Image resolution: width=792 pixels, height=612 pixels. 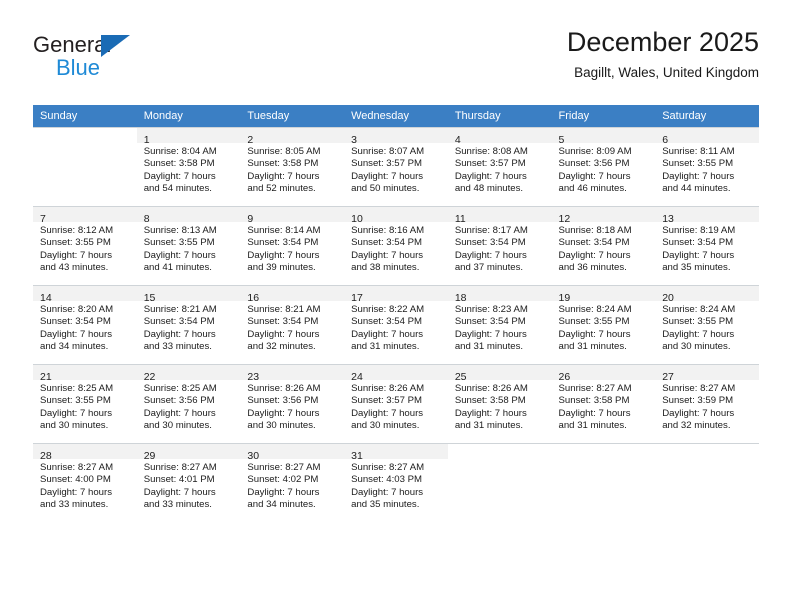 What do you see at coordinates (292, 137) in the screenshot?
I see `day-number-bar: 2` at bounding box center [292, 137].